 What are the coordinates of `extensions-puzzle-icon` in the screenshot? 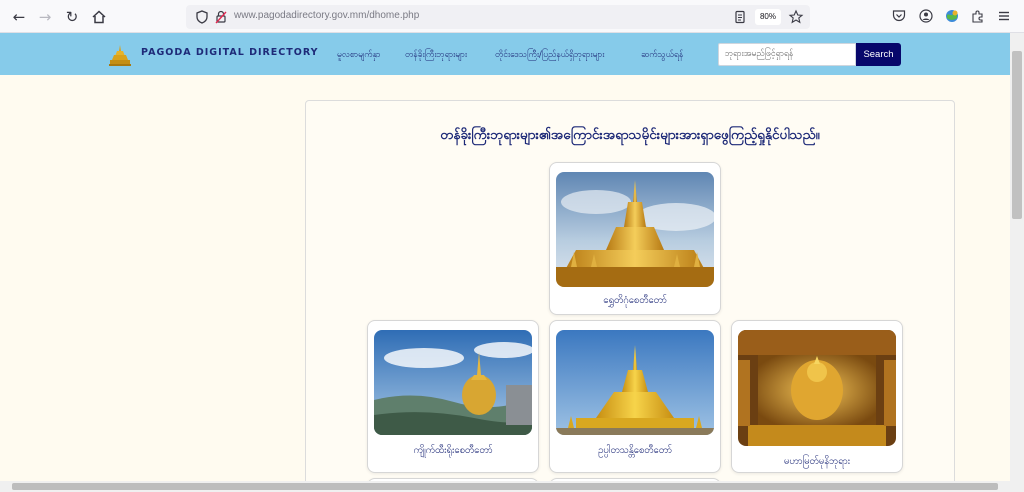 It's located at (978, 16).